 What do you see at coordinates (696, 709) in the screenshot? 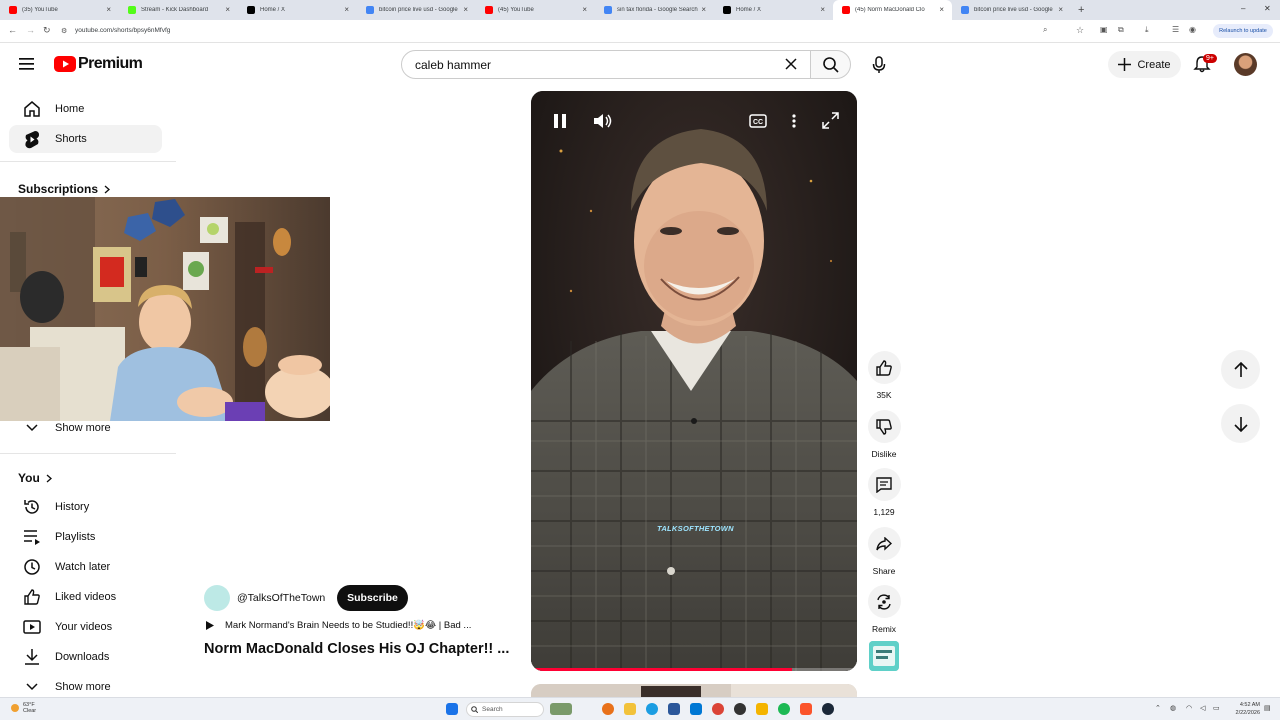
I see `mail-icon` at bounding box center [696, 709].